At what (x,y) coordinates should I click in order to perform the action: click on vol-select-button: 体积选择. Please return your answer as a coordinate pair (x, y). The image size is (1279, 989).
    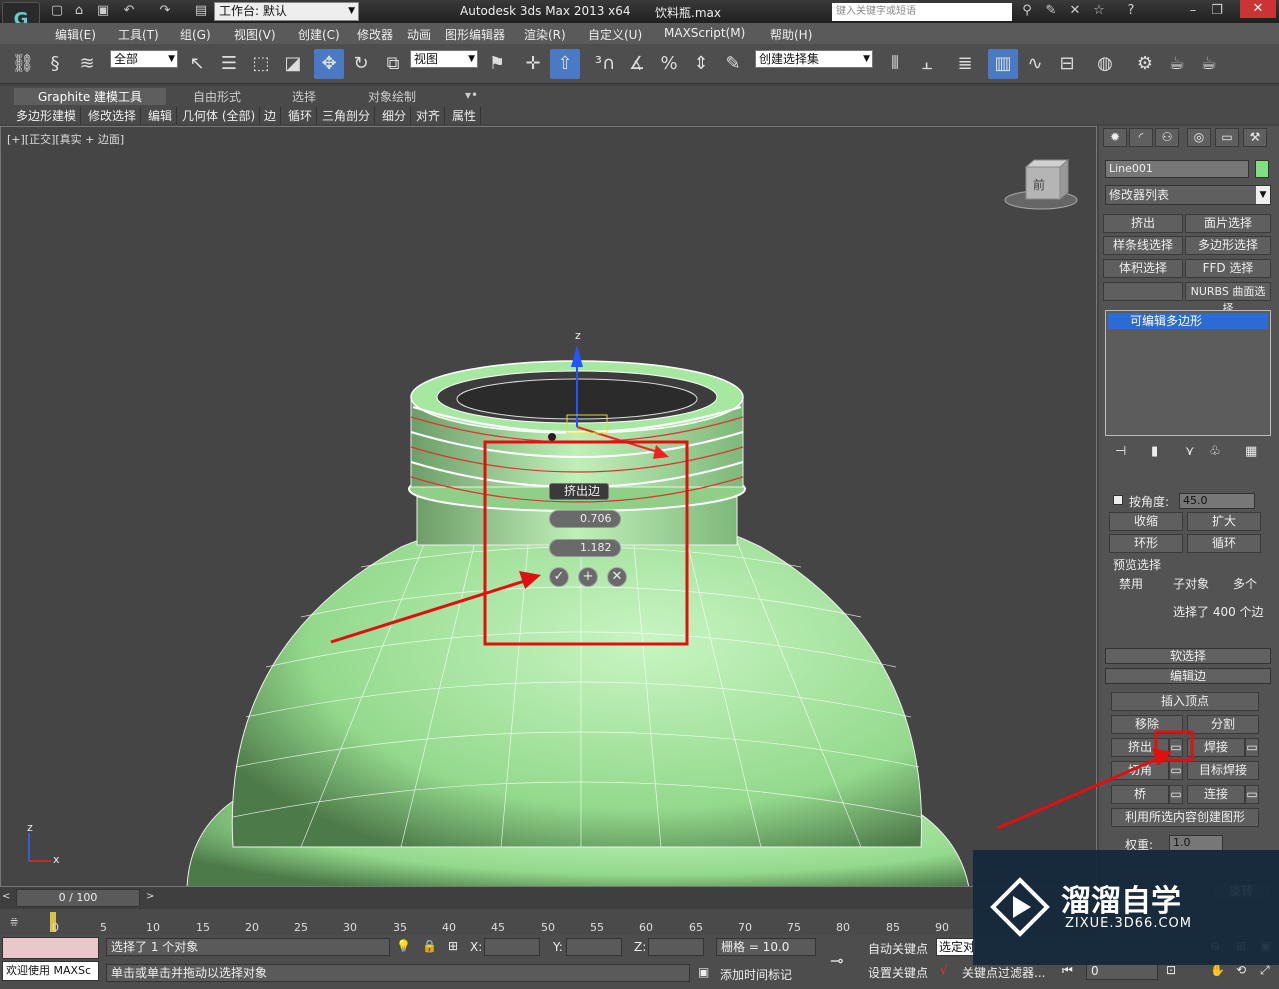
    Looking at the image, I should click on (1143, 268).